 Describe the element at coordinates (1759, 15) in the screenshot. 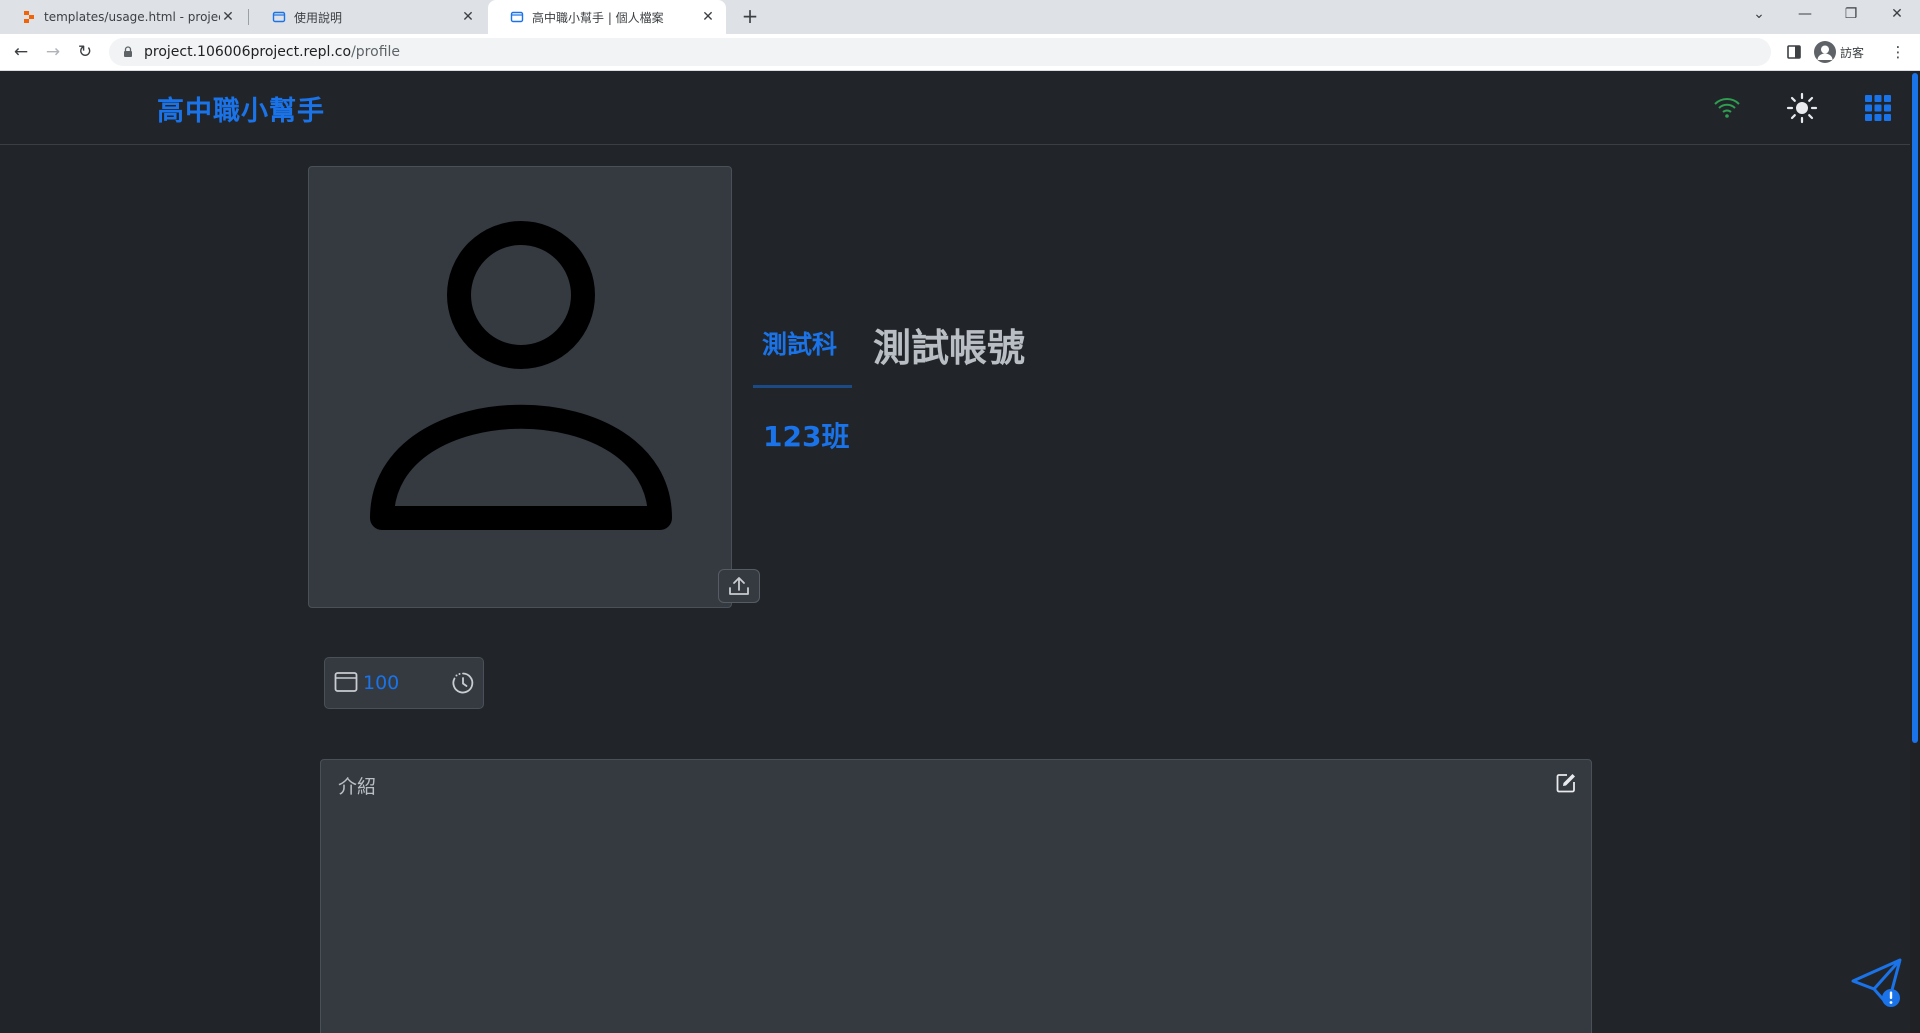

I see `tab-search-icon: ⌄` at that location.